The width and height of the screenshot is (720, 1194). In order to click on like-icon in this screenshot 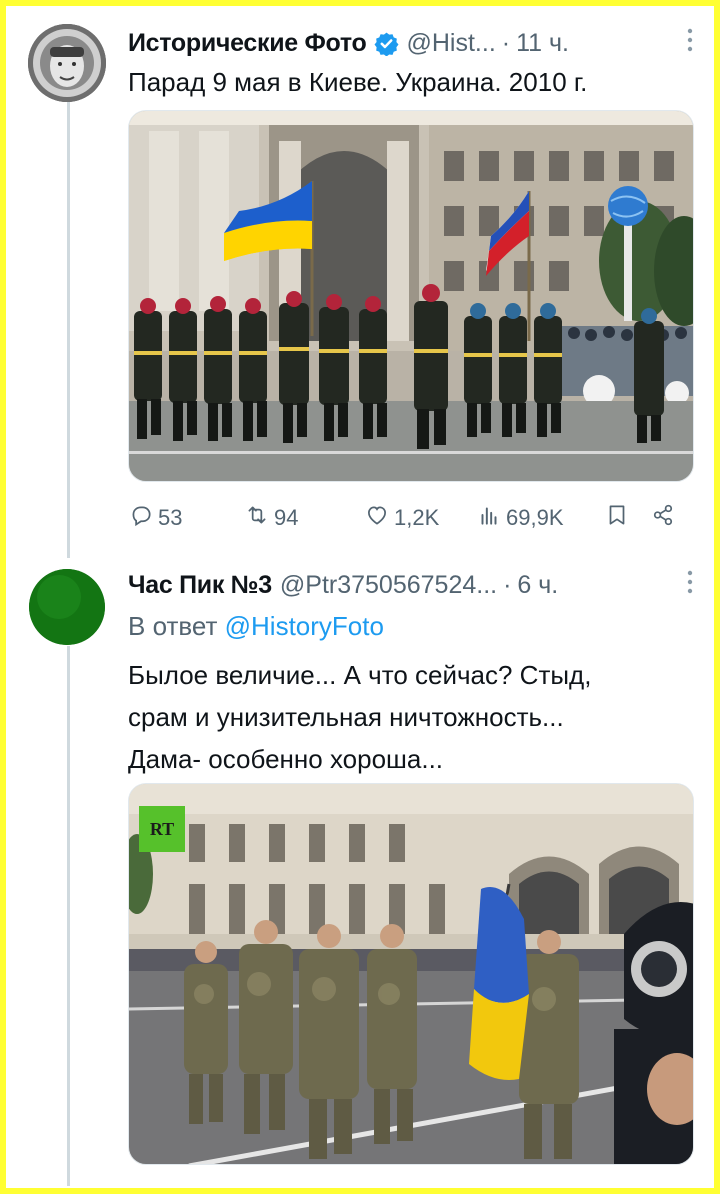, I will do `click(377, 518)`.